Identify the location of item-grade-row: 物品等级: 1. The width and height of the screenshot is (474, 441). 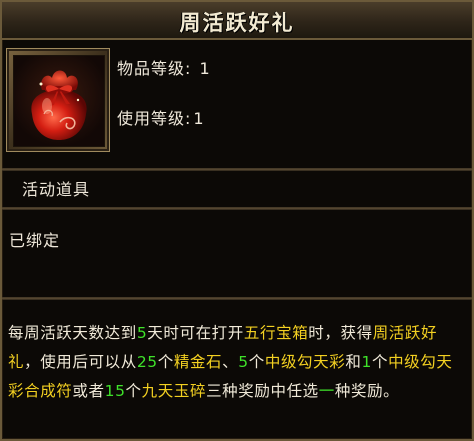
(164, 67).